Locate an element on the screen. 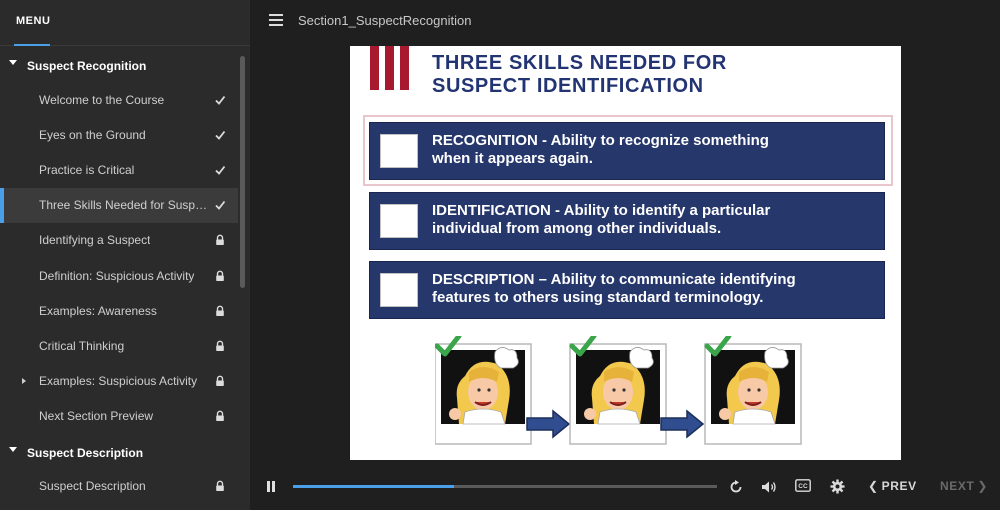  brand-bars-icon is located at coordinates (392, 68).